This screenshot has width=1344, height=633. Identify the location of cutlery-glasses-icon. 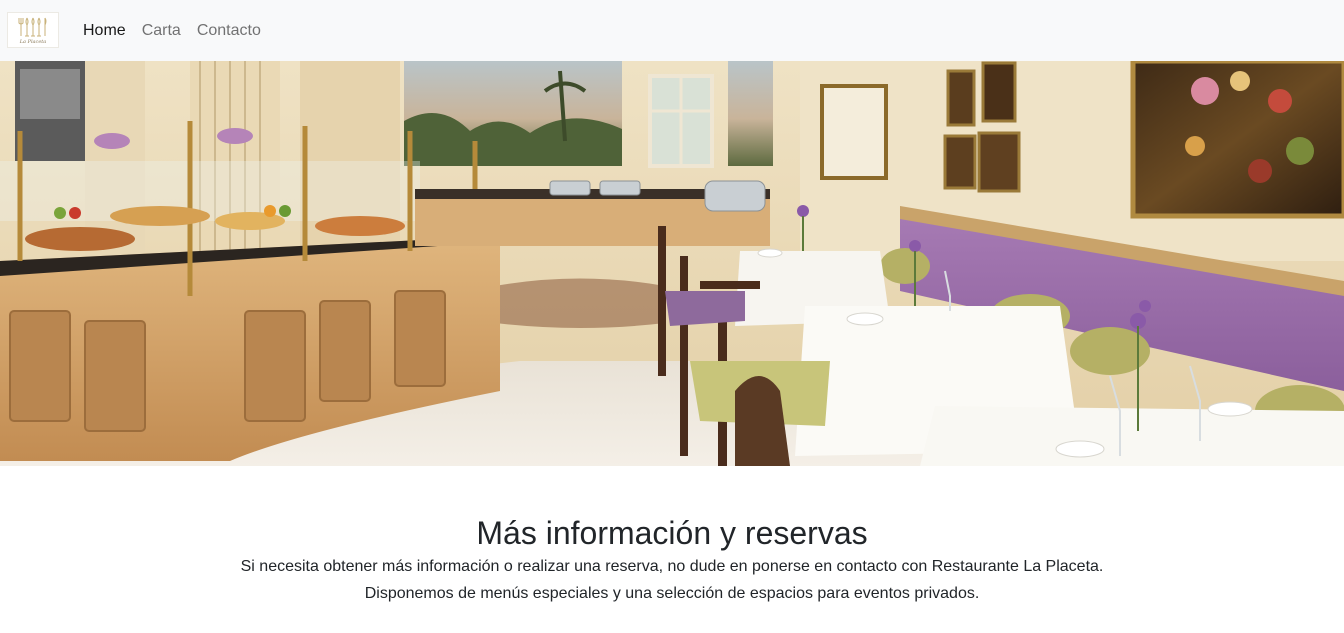
(32, 26).